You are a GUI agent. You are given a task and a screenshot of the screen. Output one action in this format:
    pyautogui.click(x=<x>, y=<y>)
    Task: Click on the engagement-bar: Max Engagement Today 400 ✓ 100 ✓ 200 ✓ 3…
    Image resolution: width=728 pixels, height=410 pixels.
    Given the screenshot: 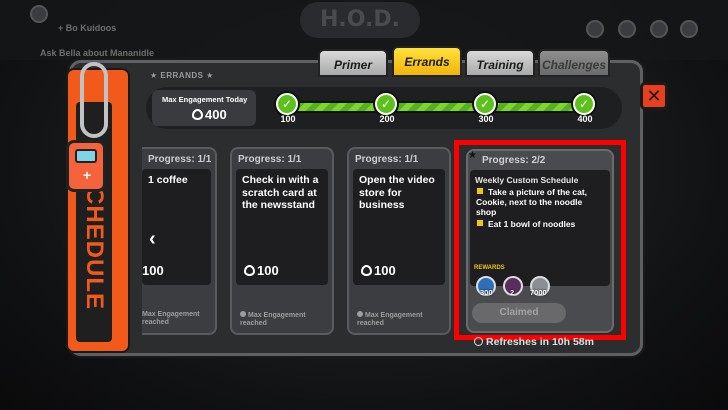 What is the action you would take?
    pyautogui.click(x=384, y=108)
    